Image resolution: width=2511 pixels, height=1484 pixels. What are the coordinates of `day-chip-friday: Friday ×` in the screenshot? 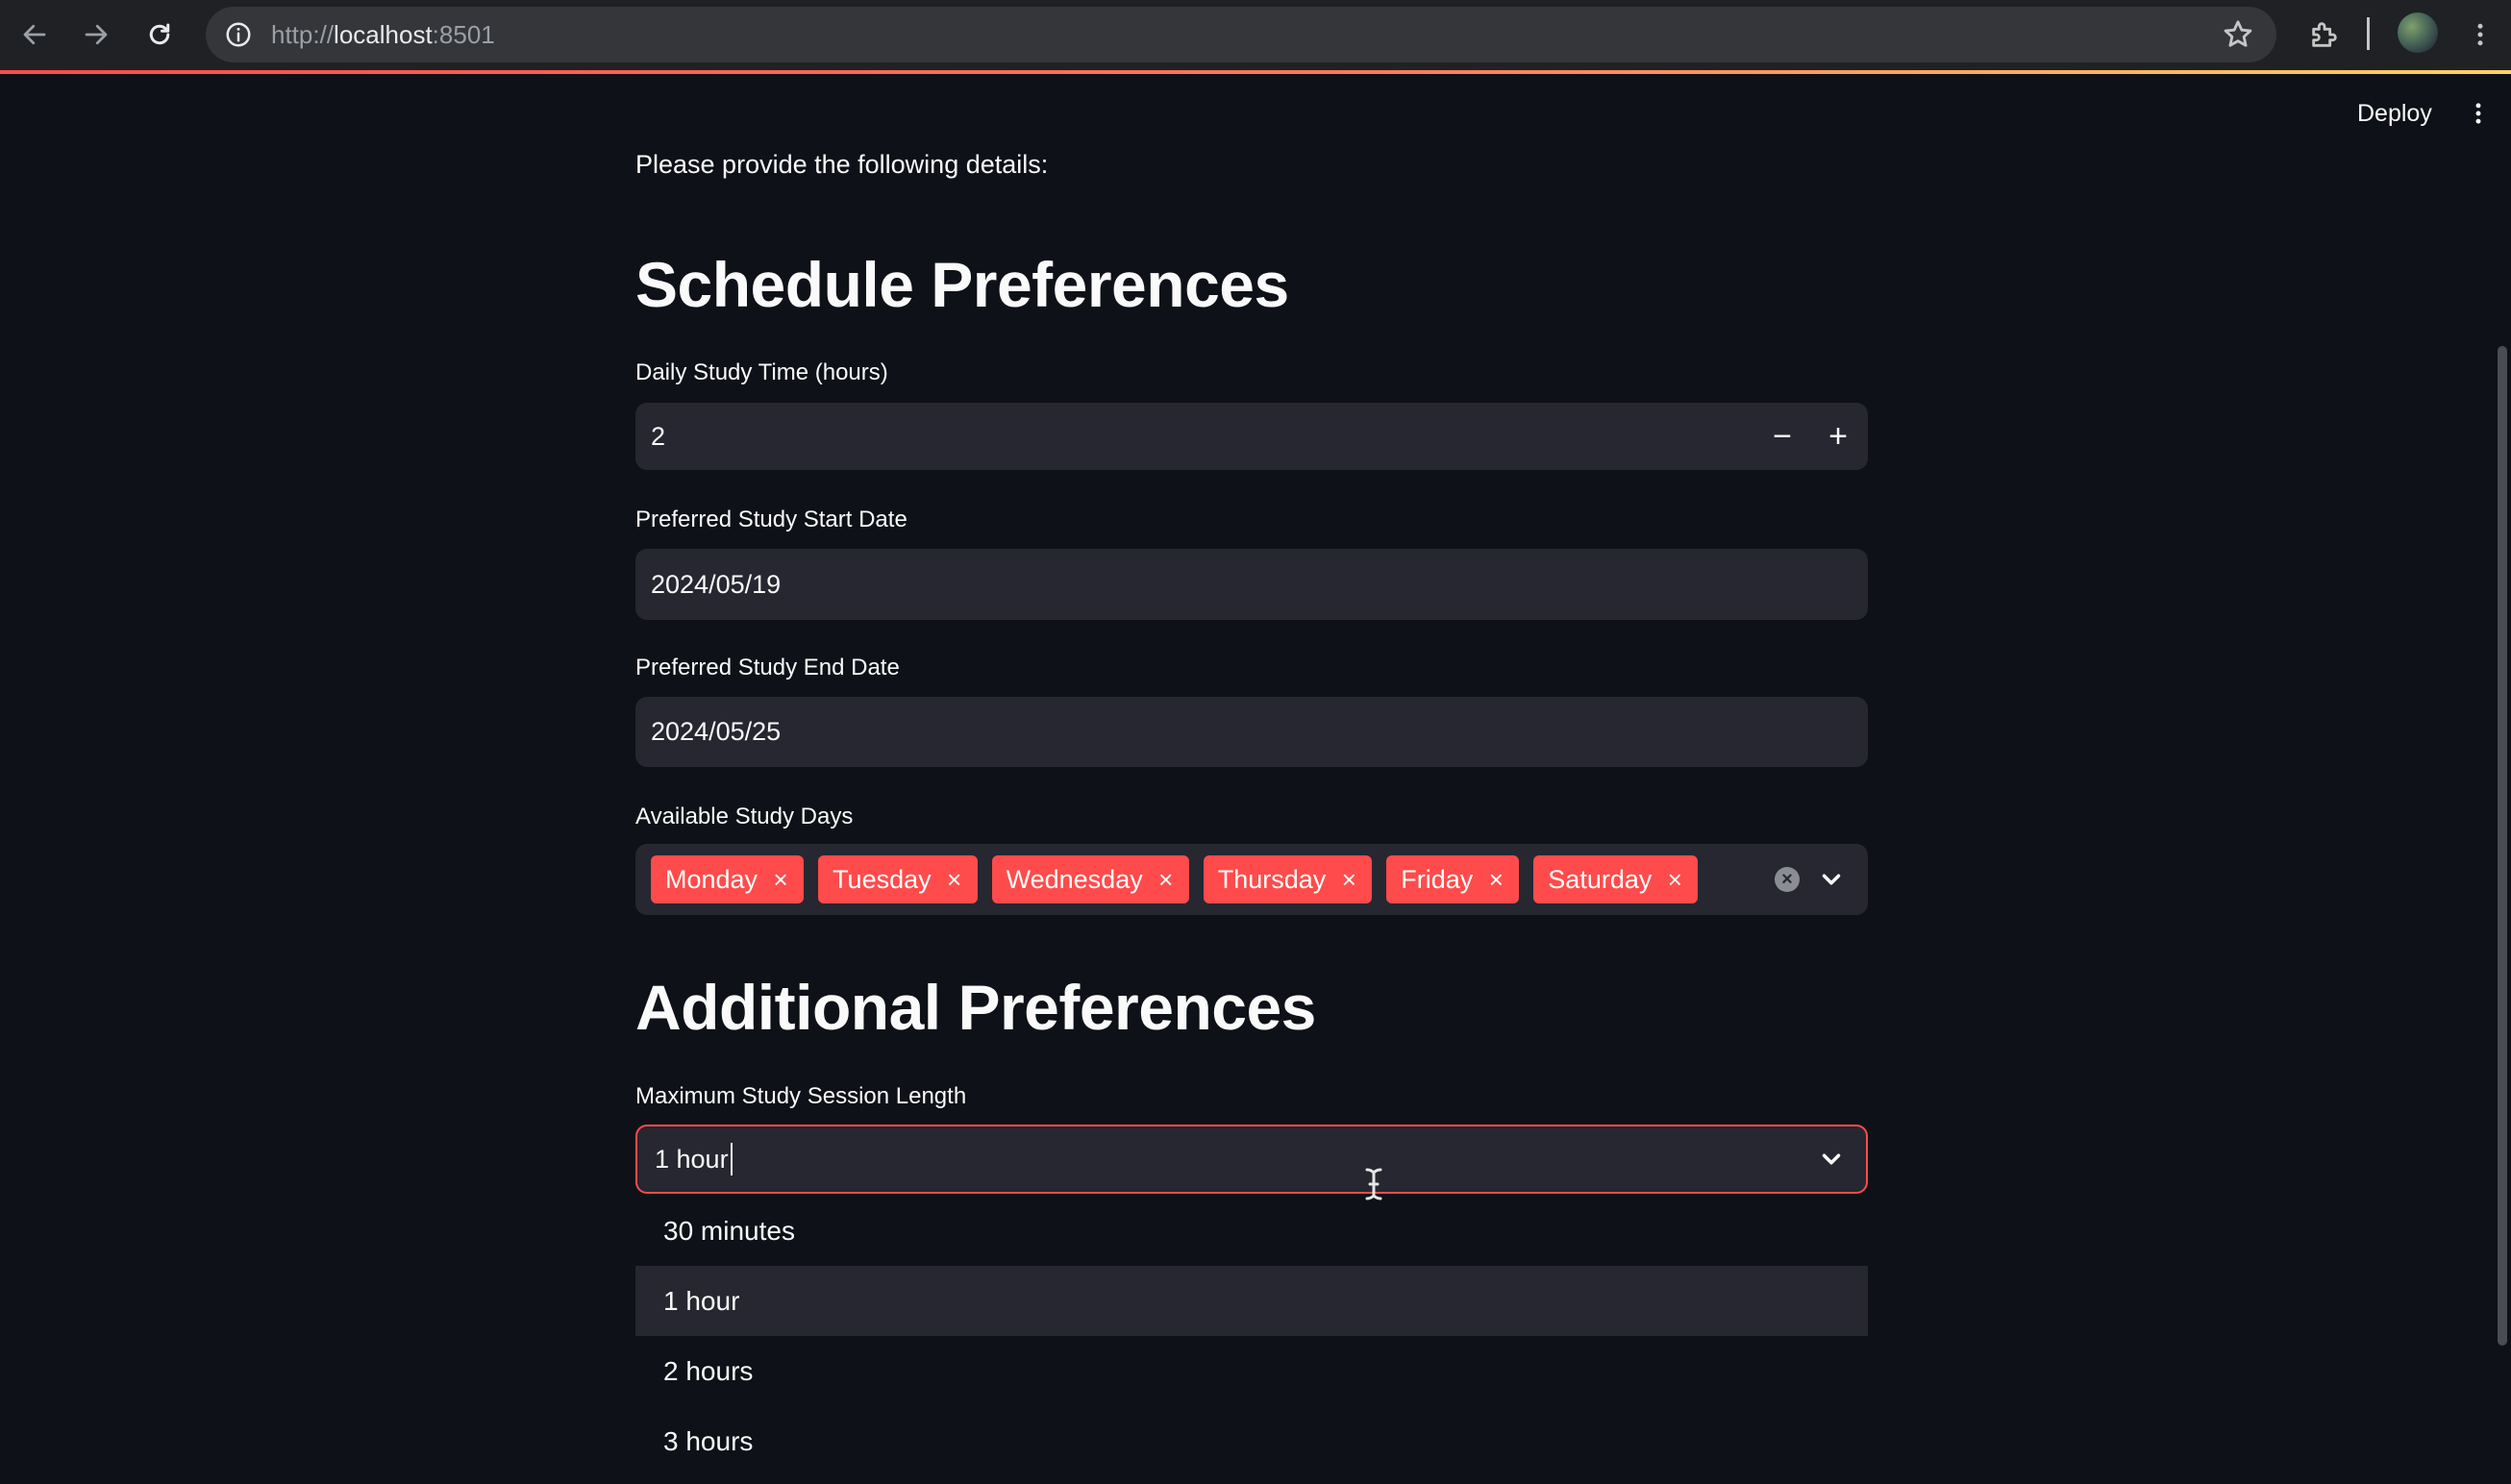 It's located at (1453, 879).